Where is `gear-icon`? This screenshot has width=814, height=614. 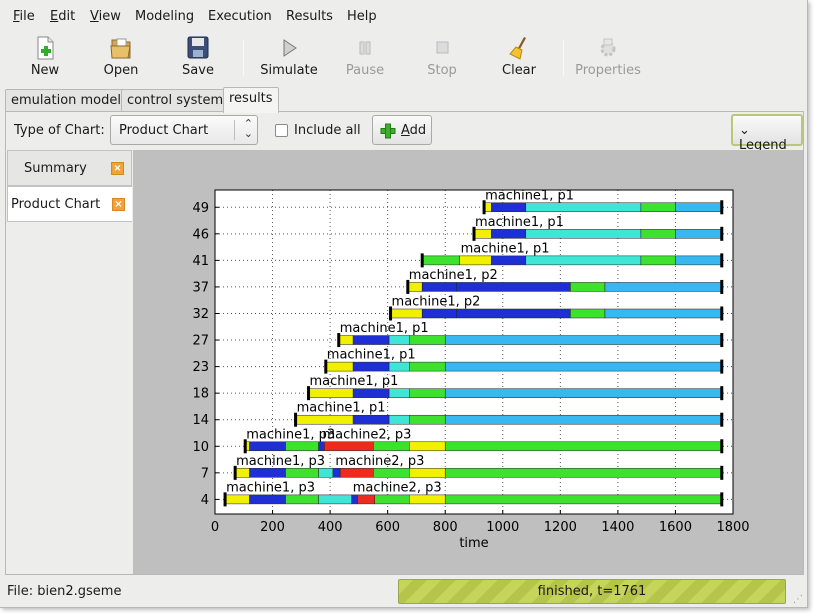
gear-icon is located at coordinates (608, 47).